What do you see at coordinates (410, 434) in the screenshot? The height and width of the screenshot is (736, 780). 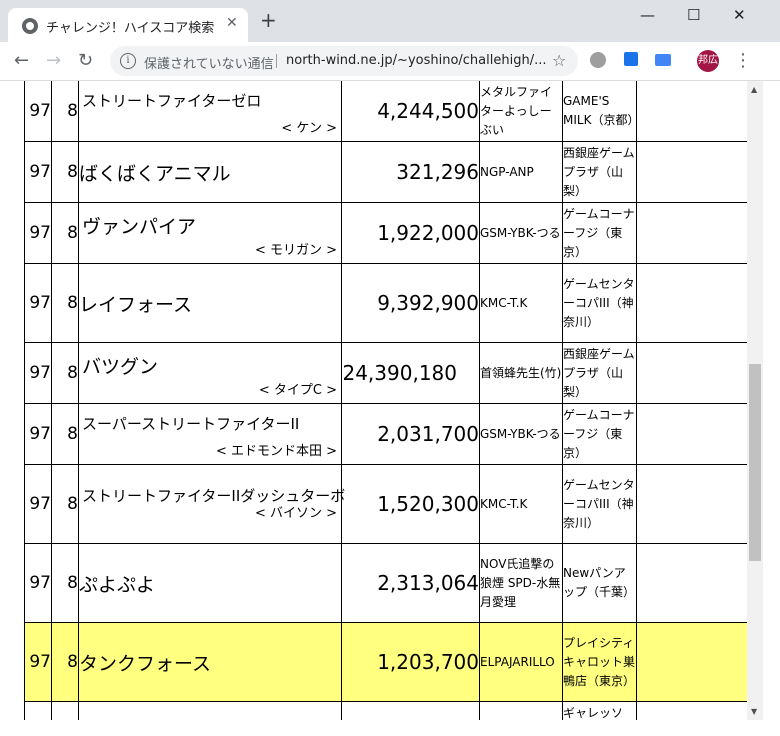 I see `score-cell: 2,031,700` at bounding box center [410, 434].